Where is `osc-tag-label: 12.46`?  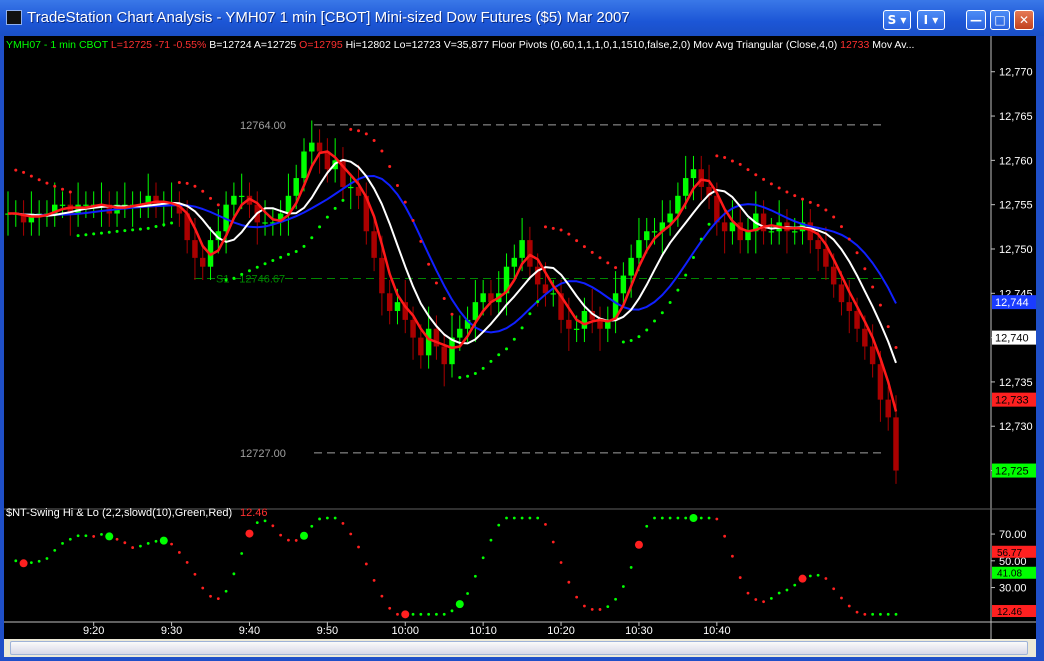 osc-tag-label: 12.46 is located at coordinates (1009, 612).